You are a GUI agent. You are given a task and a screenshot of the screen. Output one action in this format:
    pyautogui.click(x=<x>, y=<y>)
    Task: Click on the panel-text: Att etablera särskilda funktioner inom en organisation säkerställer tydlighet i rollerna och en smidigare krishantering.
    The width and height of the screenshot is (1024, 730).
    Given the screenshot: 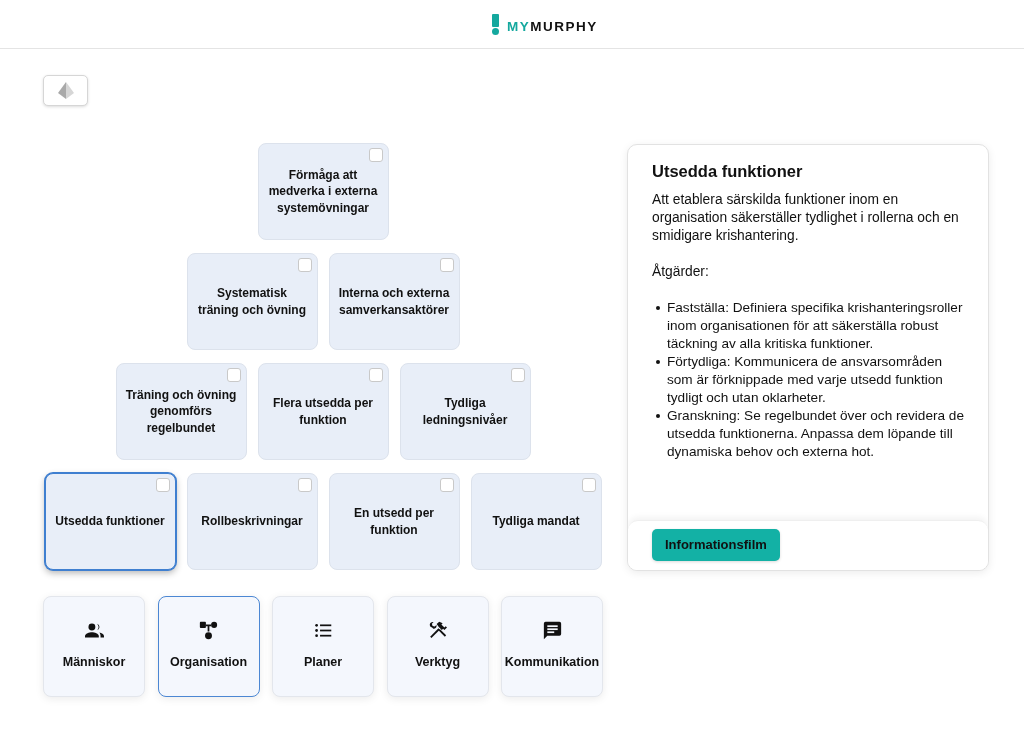 What is the action you would take?
    pyautogui.click(x=806, y=217)
    